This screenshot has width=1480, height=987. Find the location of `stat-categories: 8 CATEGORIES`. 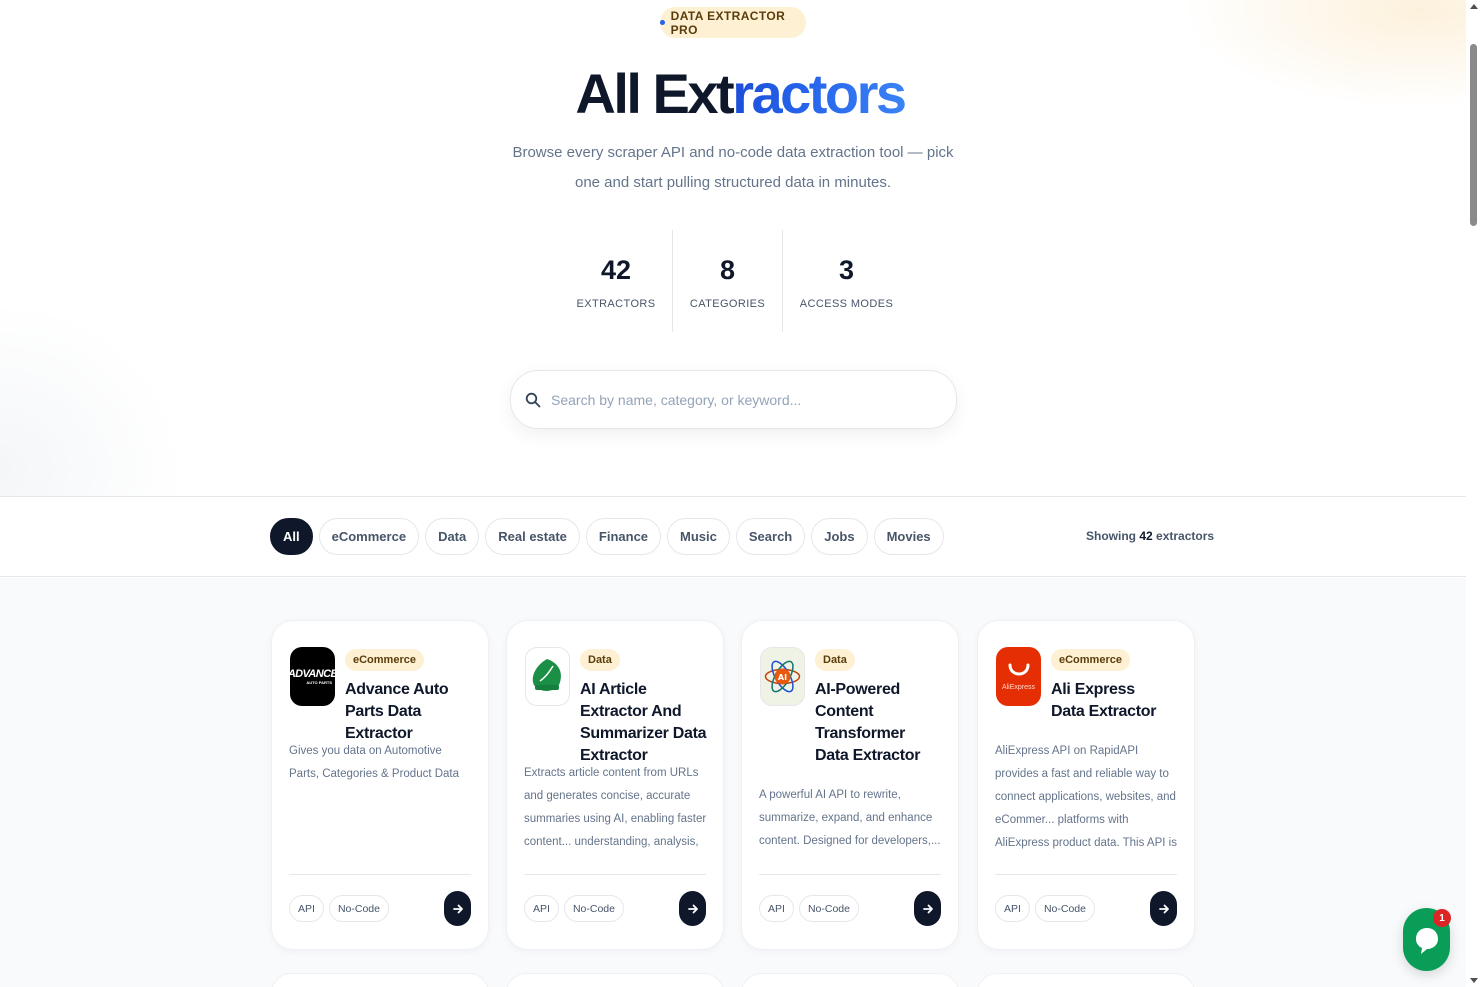

stat-categories: 8 CATEGORIES is located at coordinates (727, 281).